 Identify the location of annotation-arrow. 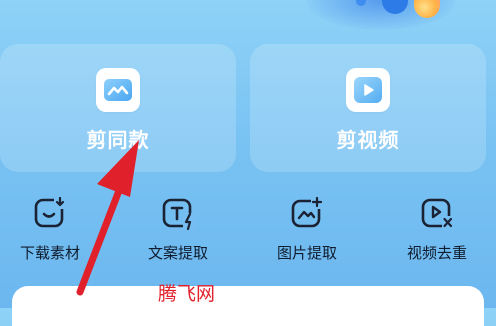
(107, 218).